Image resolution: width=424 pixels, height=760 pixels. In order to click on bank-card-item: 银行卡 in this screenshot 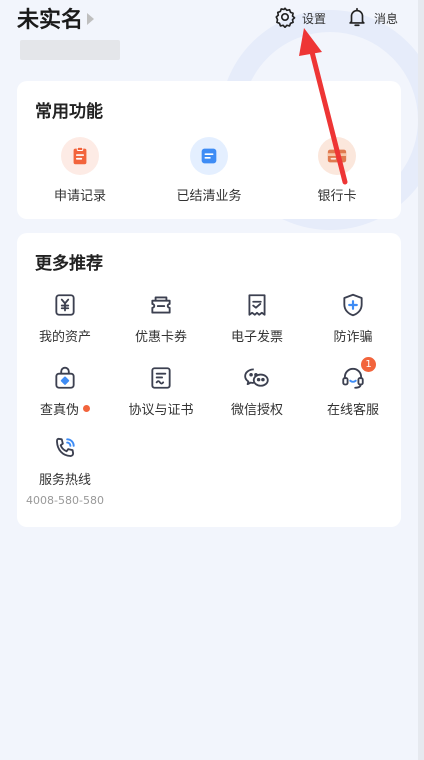, I will do `click(337, 170)`.